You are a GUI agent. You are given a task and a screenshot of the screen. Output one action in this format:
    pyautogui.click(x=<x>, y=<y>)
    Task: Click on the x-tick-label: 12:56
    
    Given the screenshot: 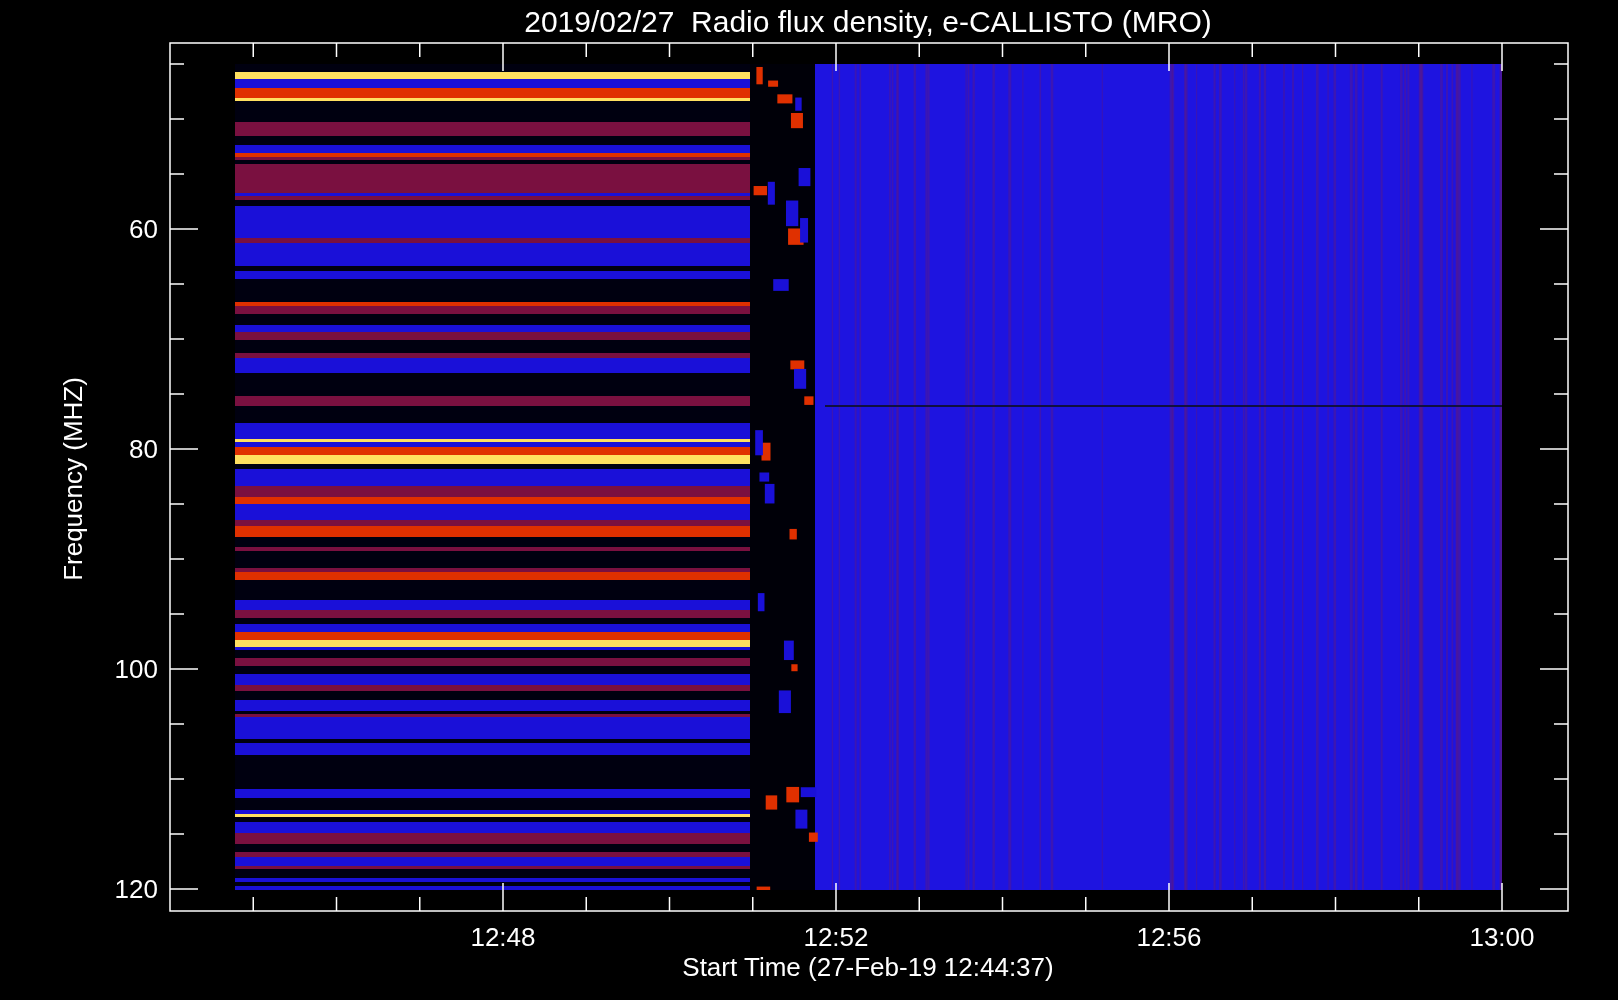 What is the action you would take?
    pyautogui.click(x=1169, y=937)
    